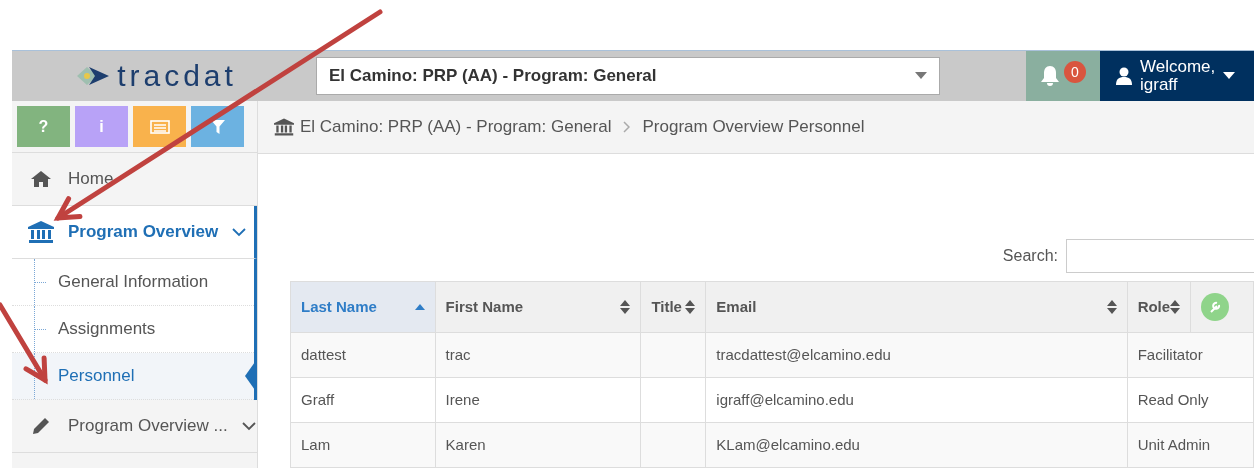 This screenshot has height=468, width=1254. What do you see at coordinates (916, 307) in the screenshot?
I see `column-header: Email` at bounding box center [916, 307].